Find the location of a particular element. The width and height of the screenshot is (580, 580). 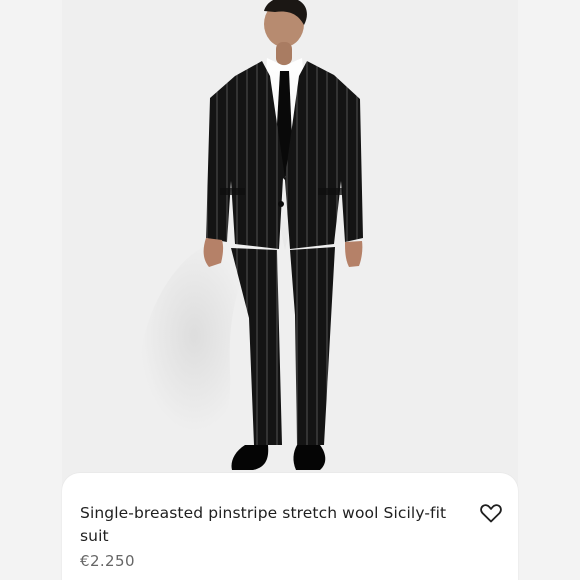

right-pocket-flap is located at coordinates (330, 191).